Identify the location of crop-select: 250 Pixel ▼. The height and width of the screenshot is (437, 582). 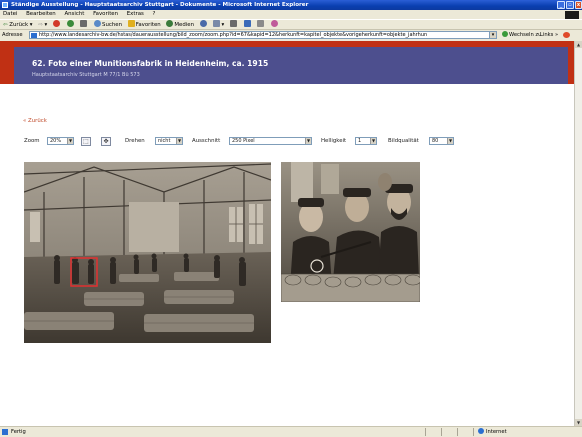
(270, 141).